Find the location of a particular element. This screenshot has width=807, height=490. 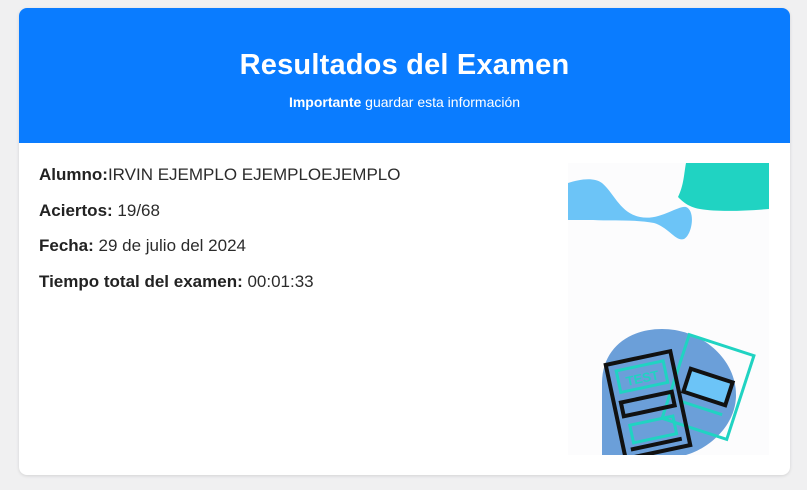

aciertos-label: Aciertos: is located at coordinates (76, 210).